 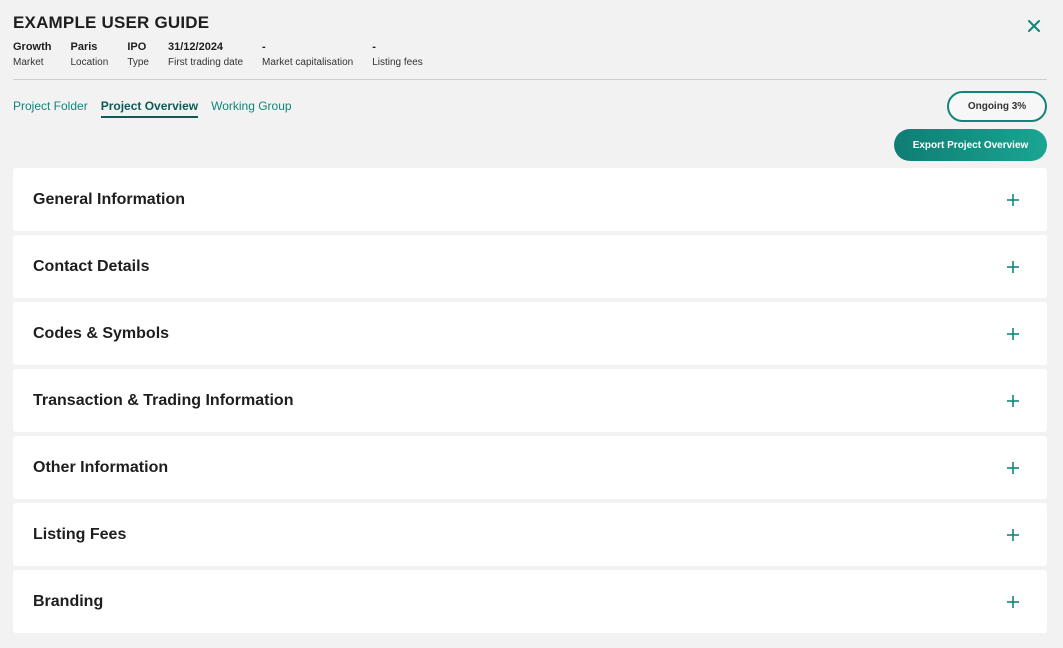 What do you see at coordinates (32, 47) in the screenshot?
I see `meta-value: Growth` at bounding box center [32, 47].